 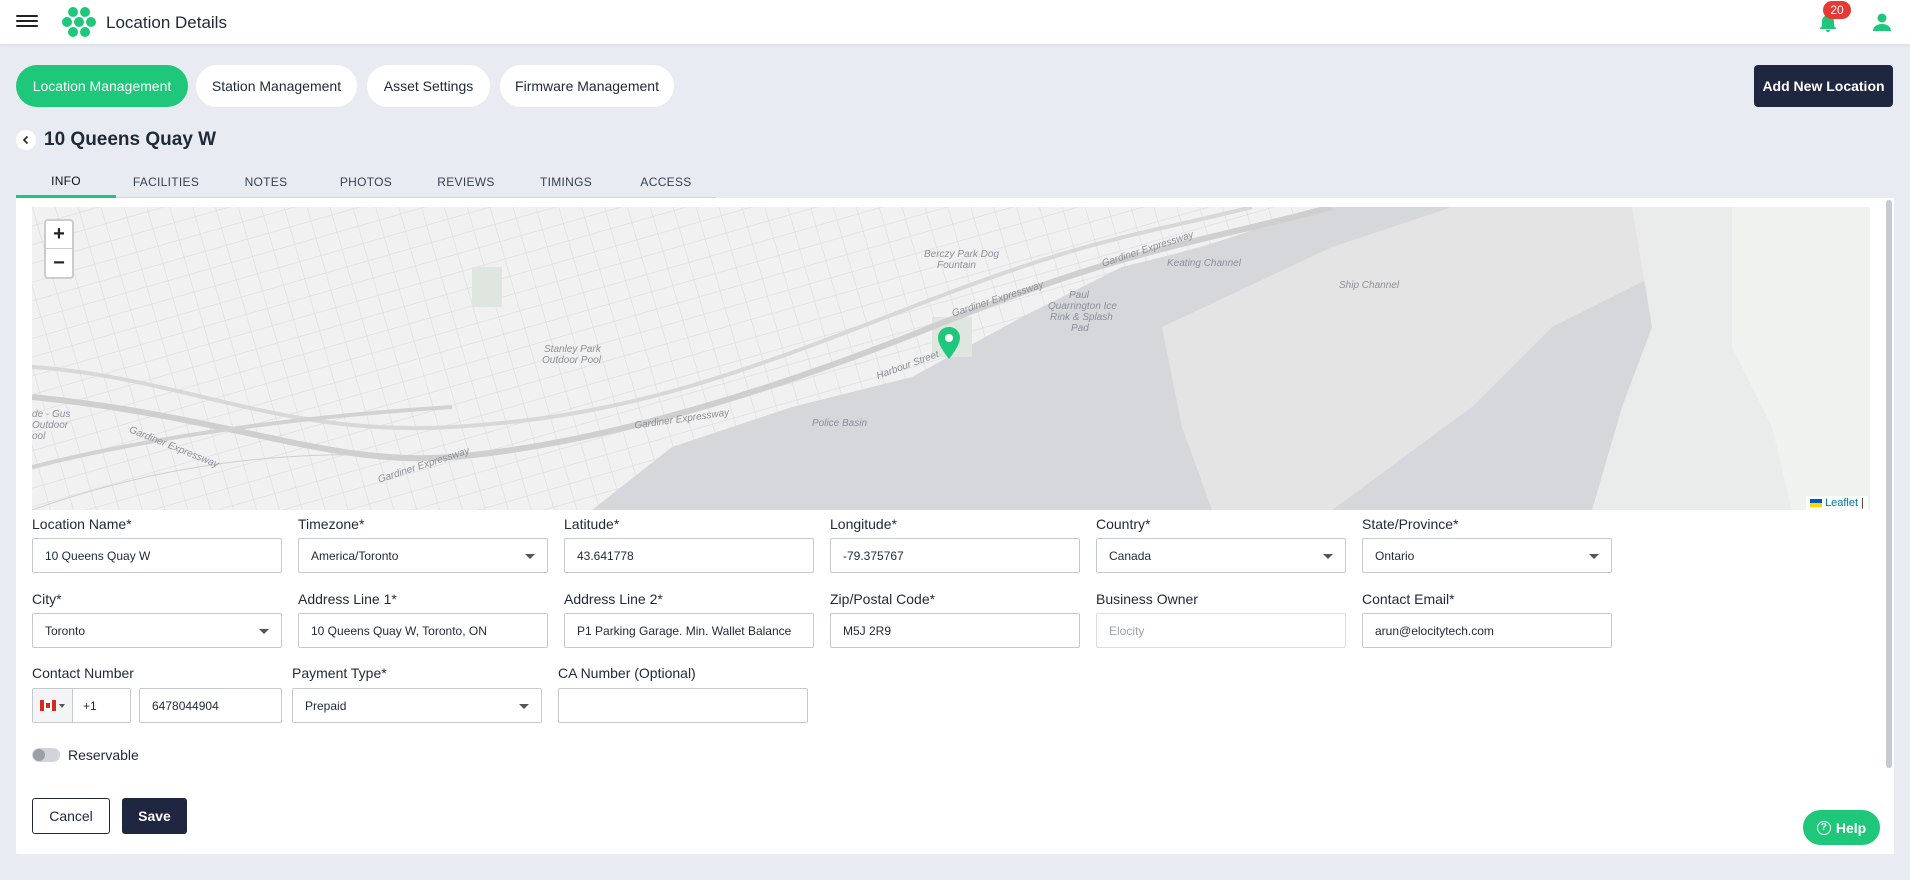 What do you see at coordinates (326, 705) in the screenshot?
I see `payment-type-value: Prepaid` at bounding box center [326, 705].